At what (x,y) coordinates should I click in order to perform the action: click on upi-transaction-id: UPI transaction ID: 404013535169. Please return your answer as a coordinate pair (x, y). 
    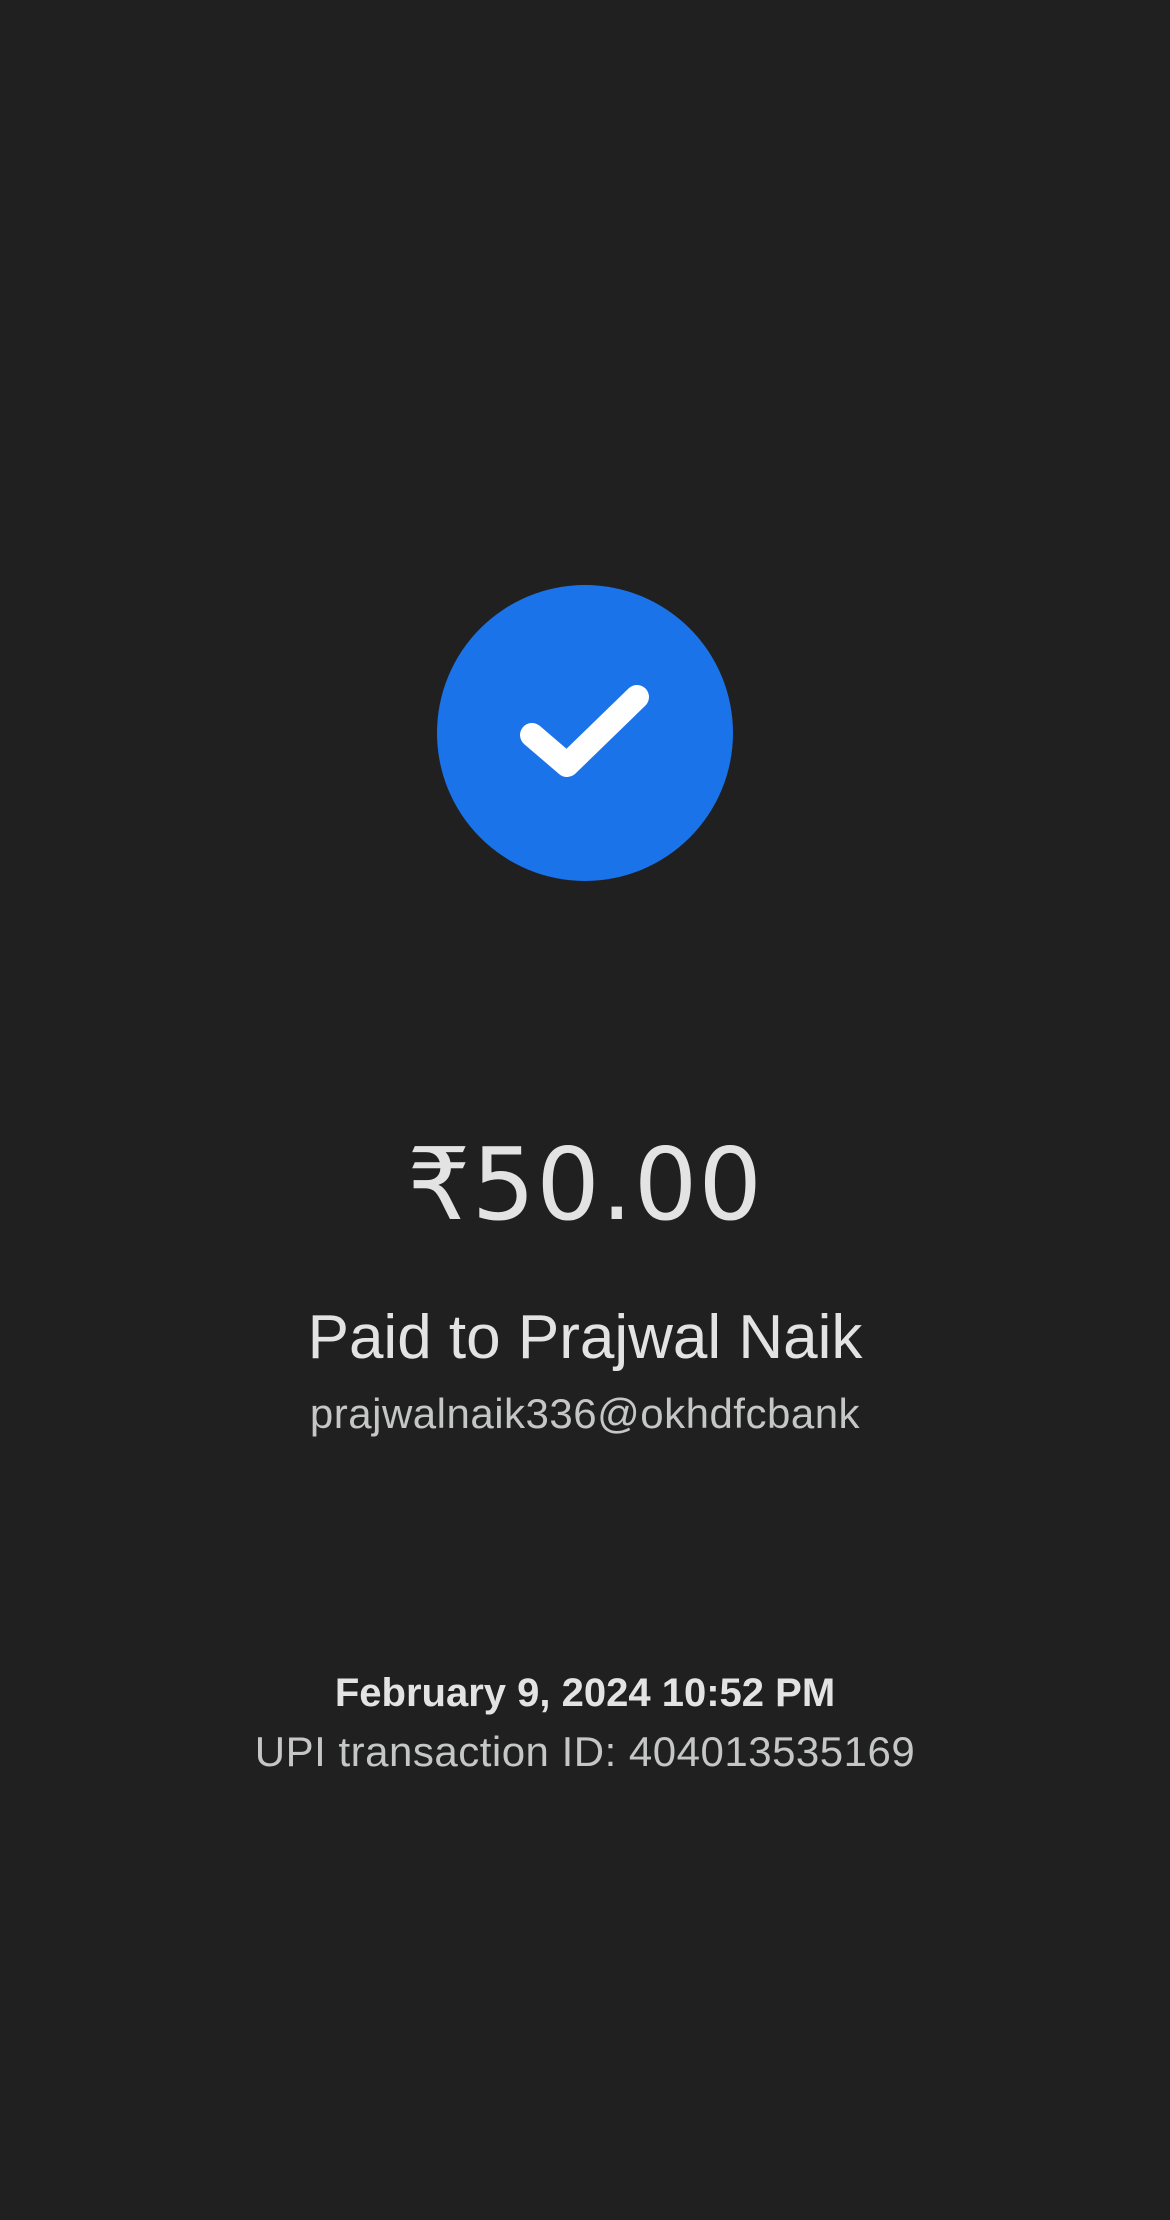
    Looking at the image, I should click on (585, 1751).